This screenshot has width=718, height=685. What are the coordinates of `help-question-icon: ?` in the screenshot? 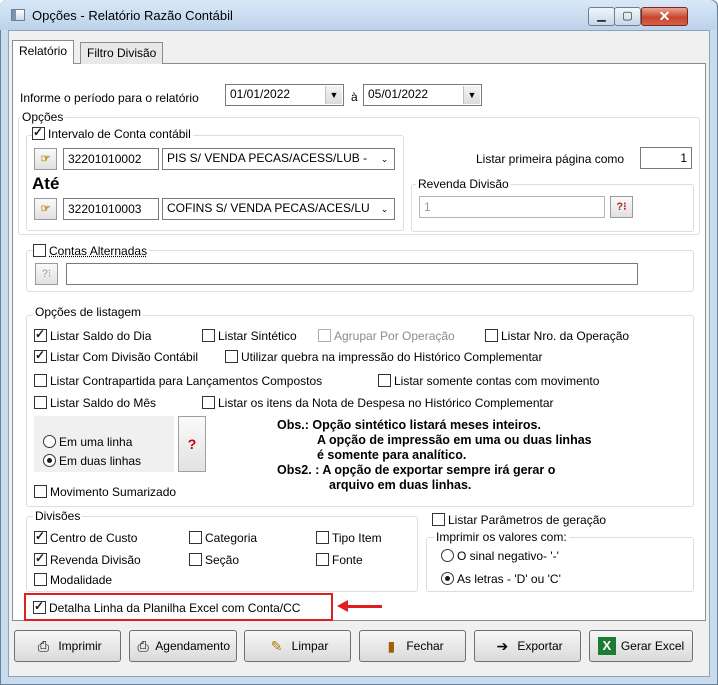 It's located at (192, 444).